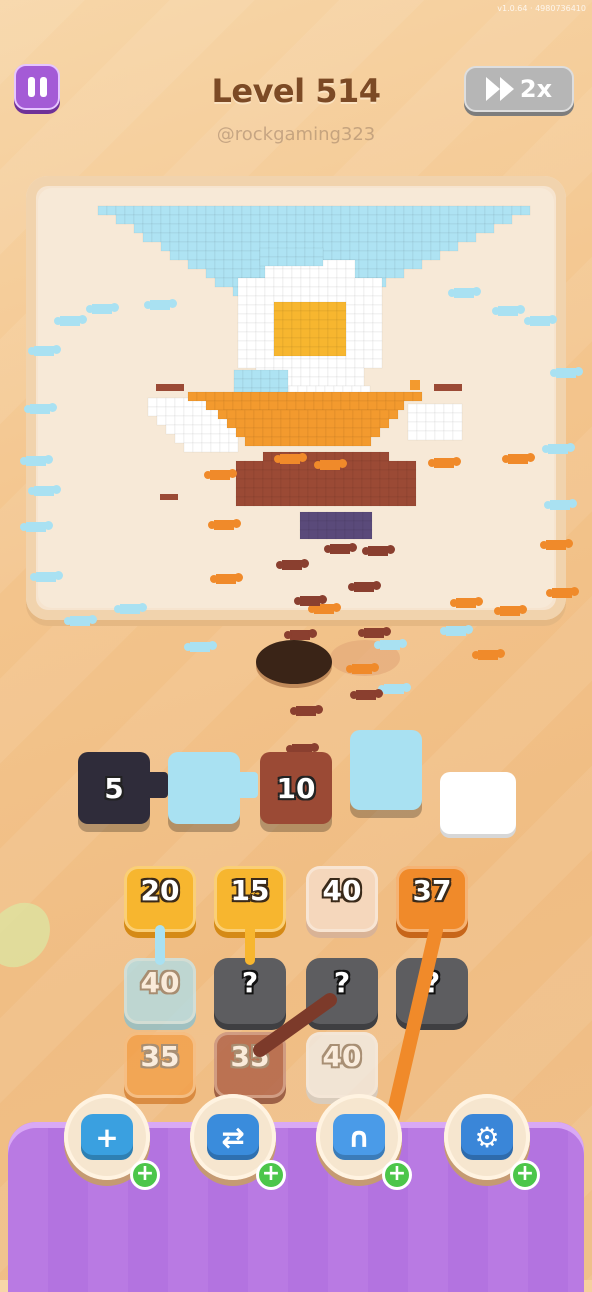 The height and width of the screenshot is (1292, 592). Describe the element at coordinates (160, 890) in the screenshot. I see `tile-count: 20` at that location.